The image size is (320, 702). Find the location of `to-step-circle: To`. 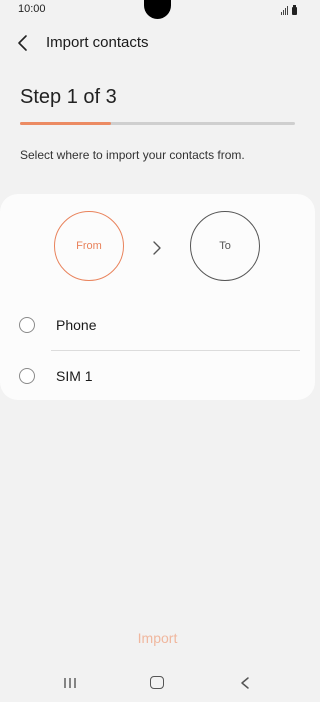

to-step-circle: To is located at coordinates (225, 246).